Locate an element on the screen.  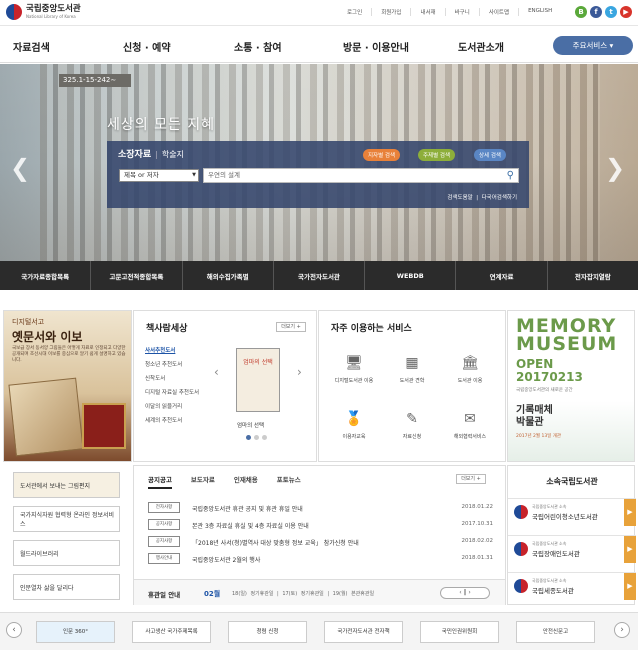
util-english: ENGLISH is located at coordinates (539, 12).